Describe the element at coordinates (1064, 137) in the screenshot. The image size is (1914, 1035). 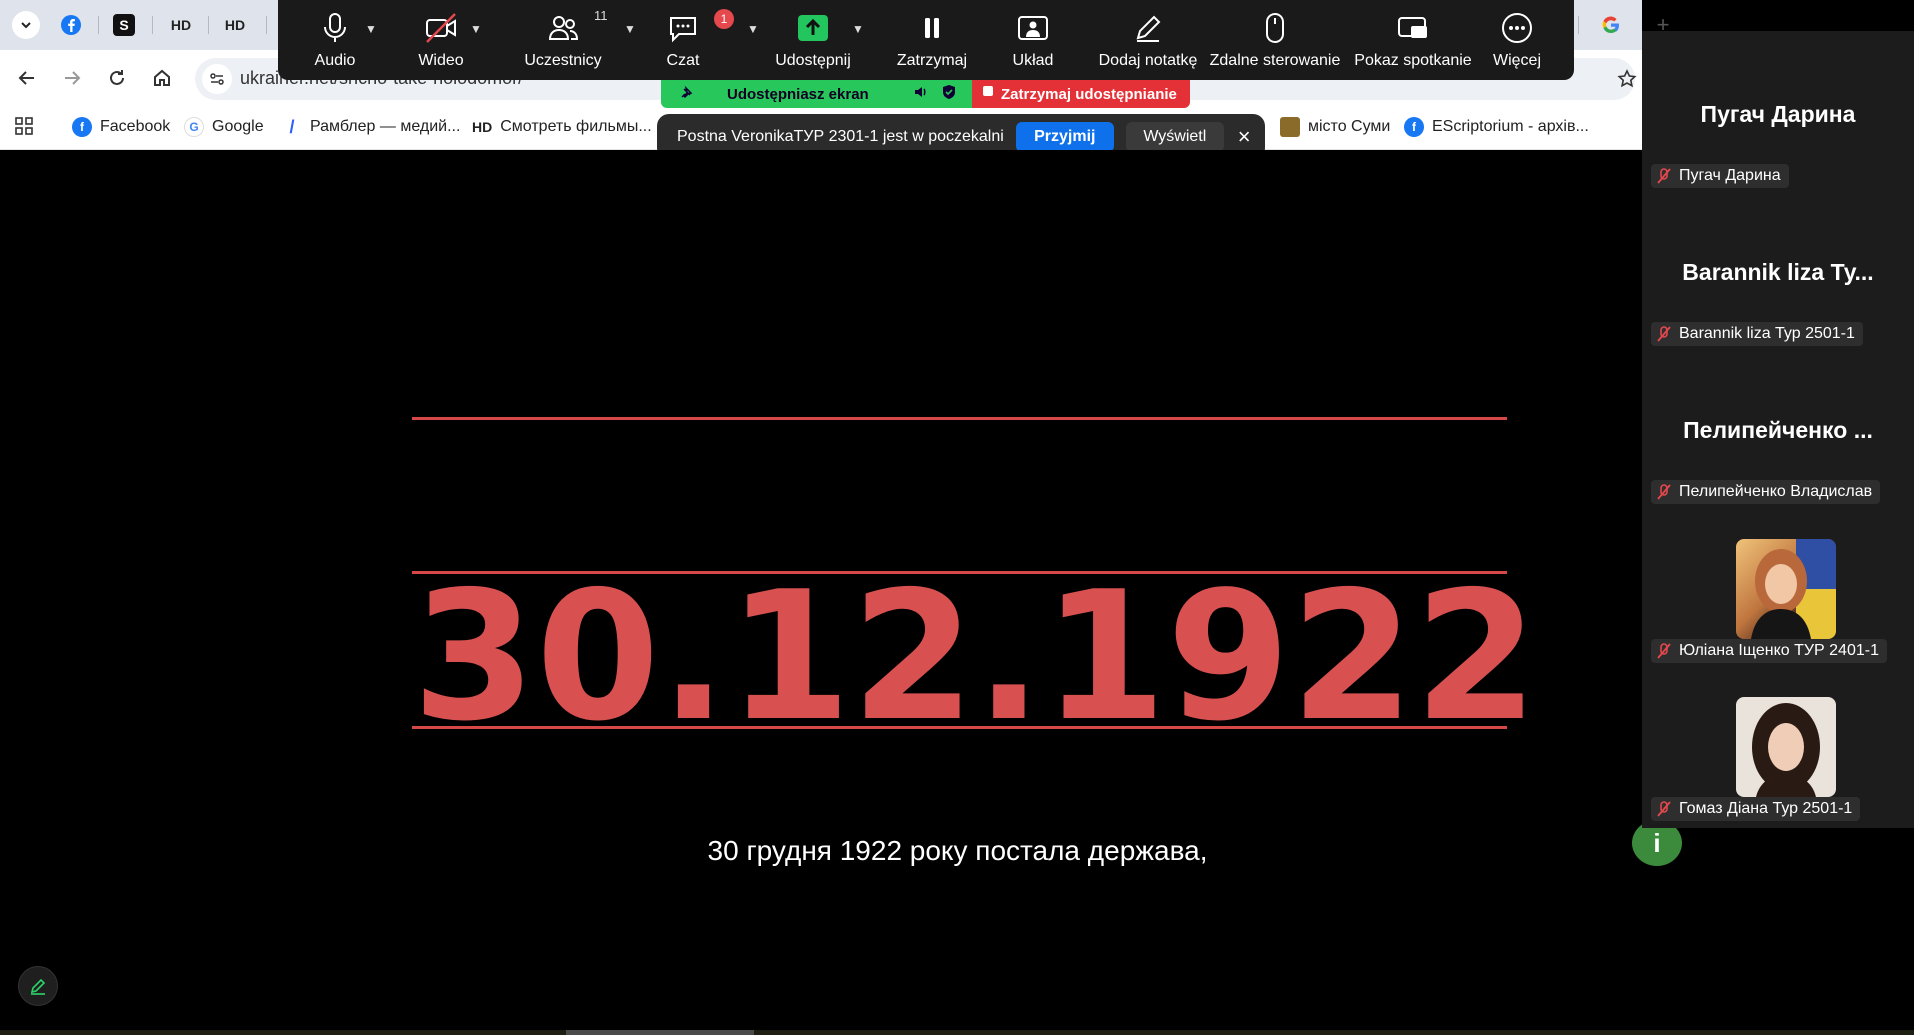
I see `admit-button: Przyjmij` at that location.